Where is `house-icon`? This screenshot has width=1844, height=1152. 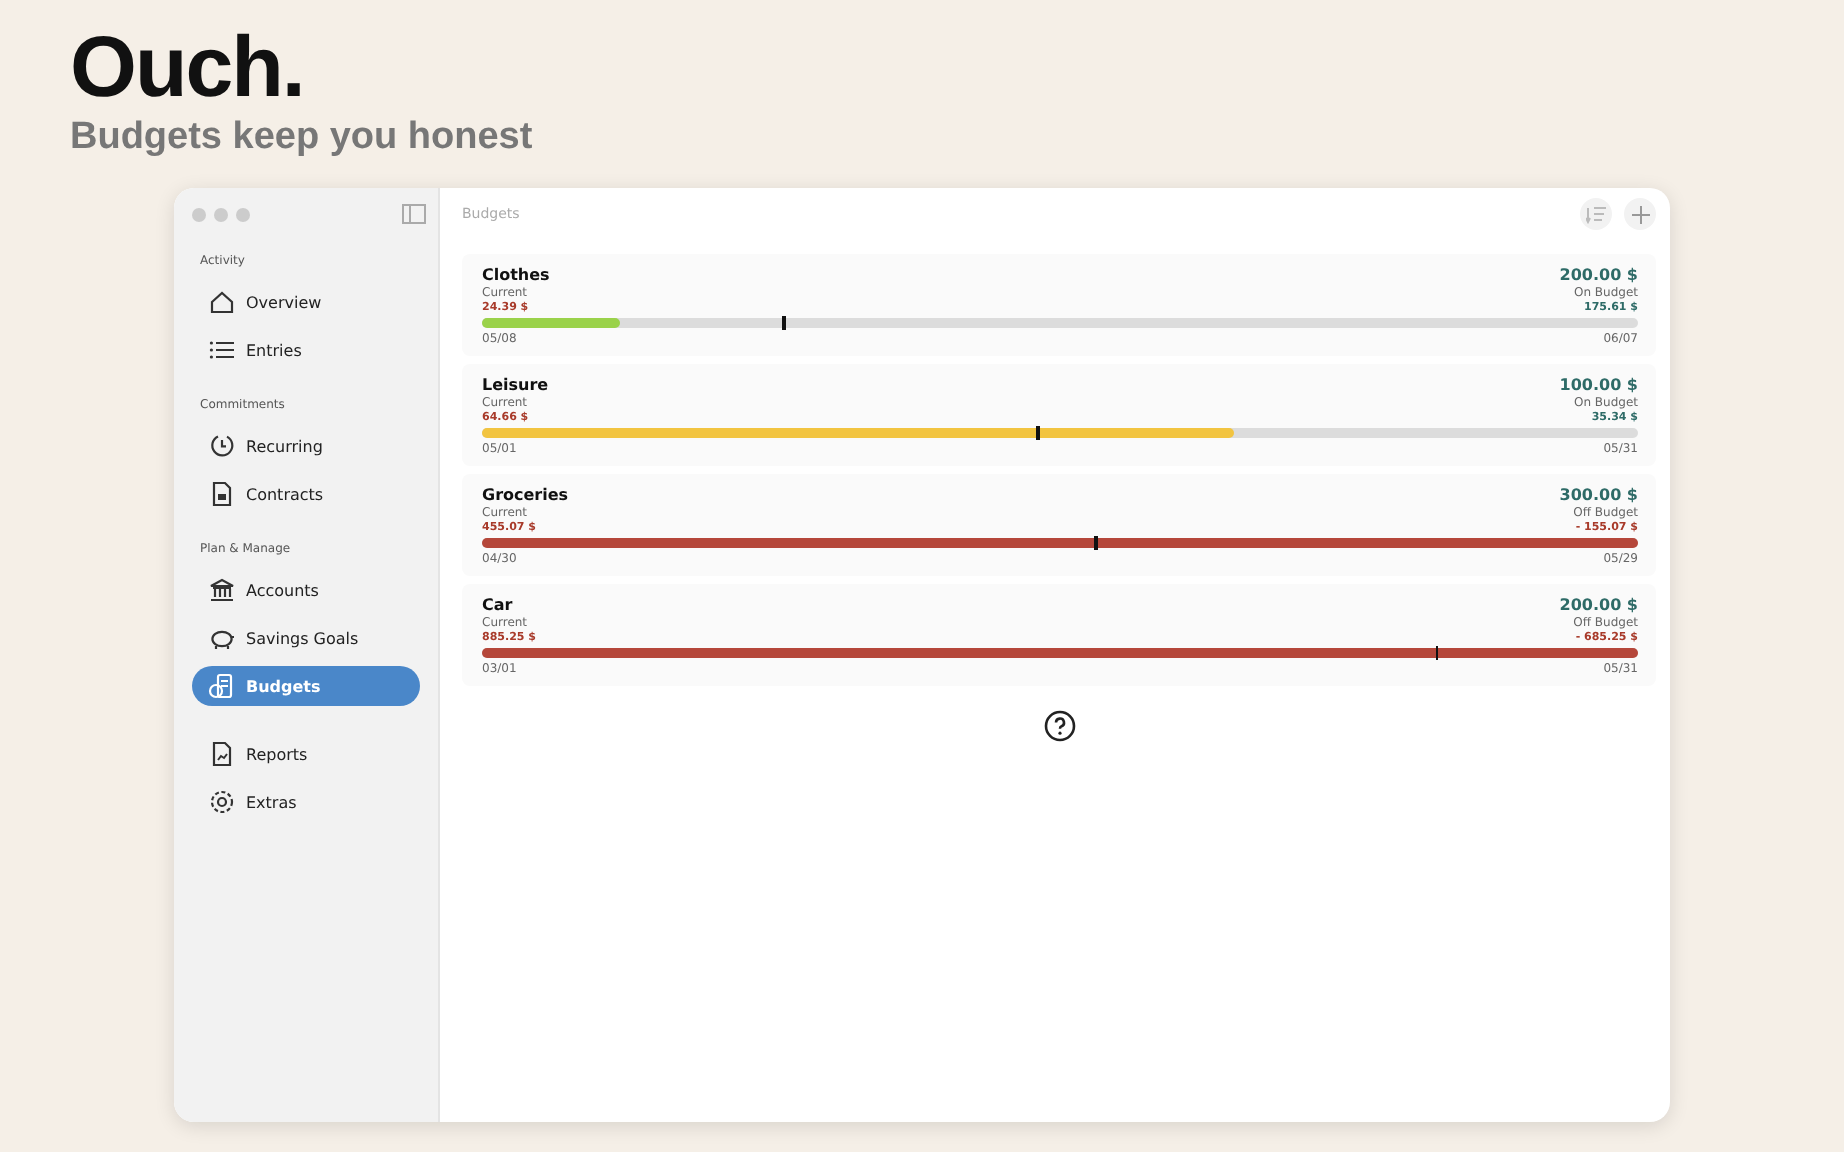
house-icon is located at coordinates (222, 302).